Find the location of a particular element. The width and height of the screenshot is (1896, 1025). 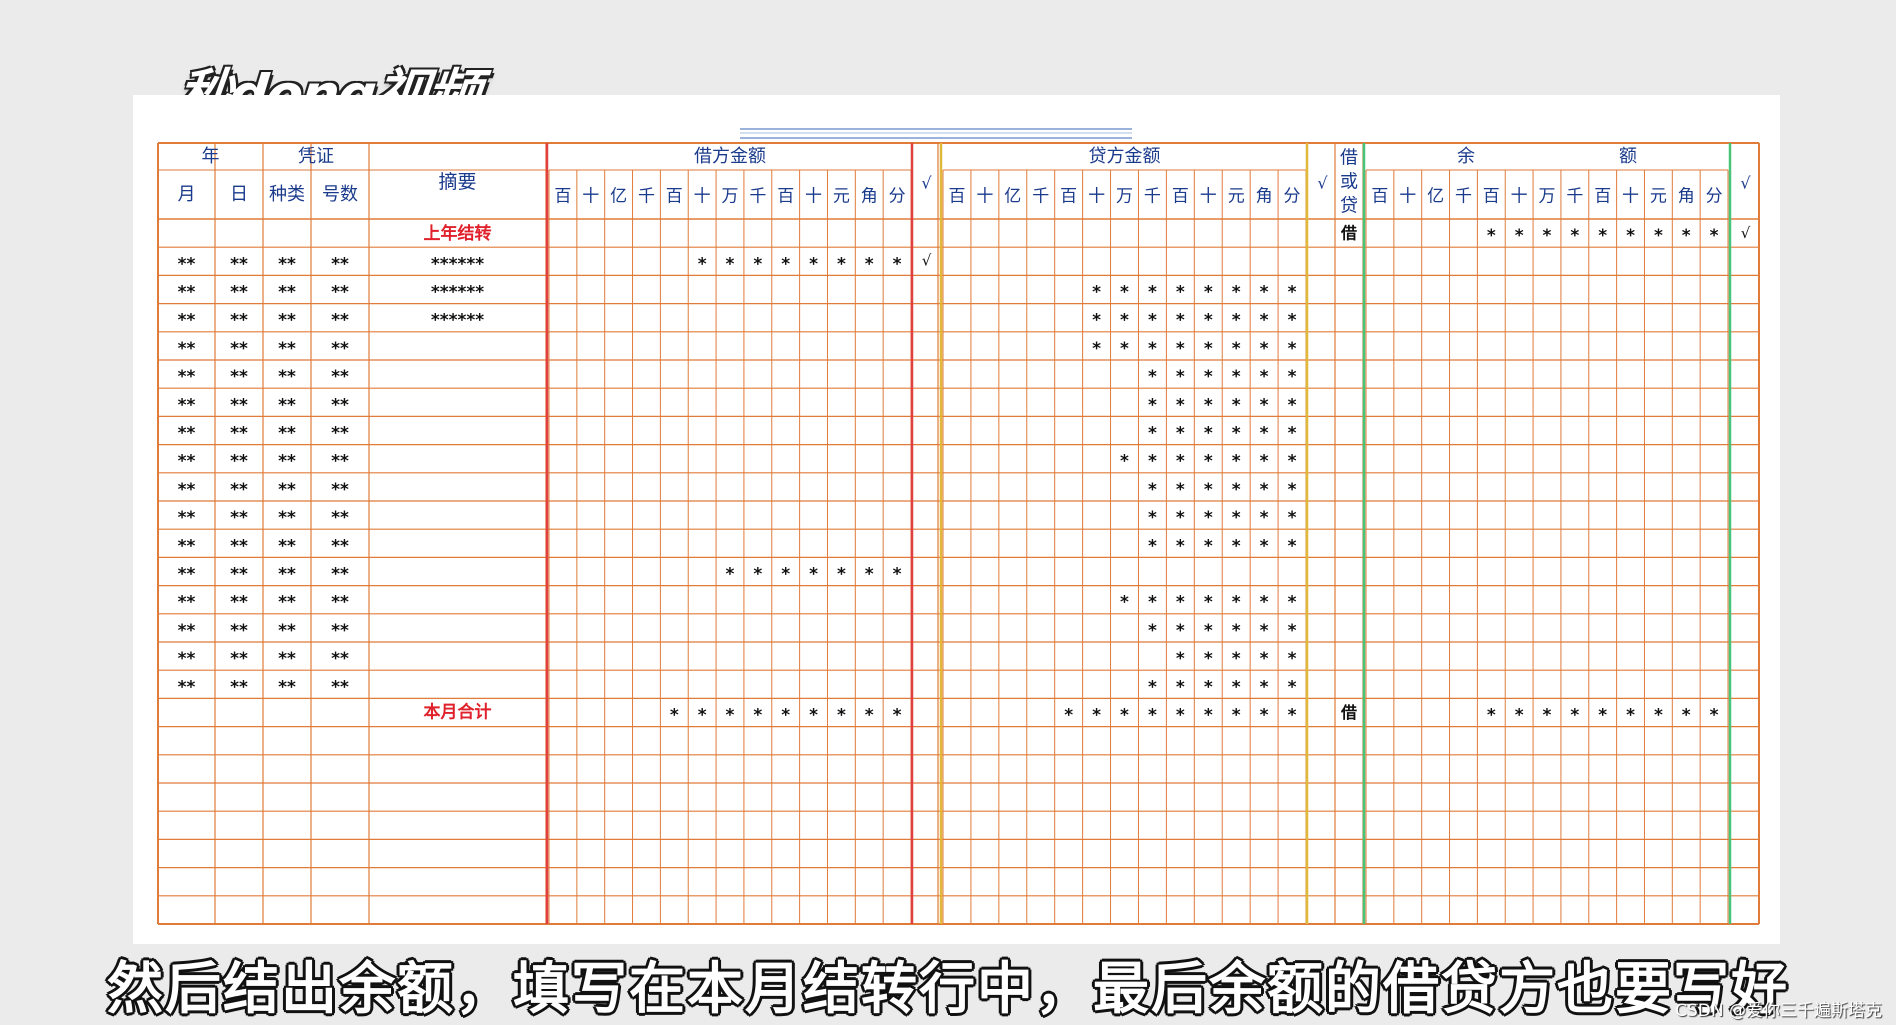

header-voucher-number: 号数 is located at coordinates (340, 194).